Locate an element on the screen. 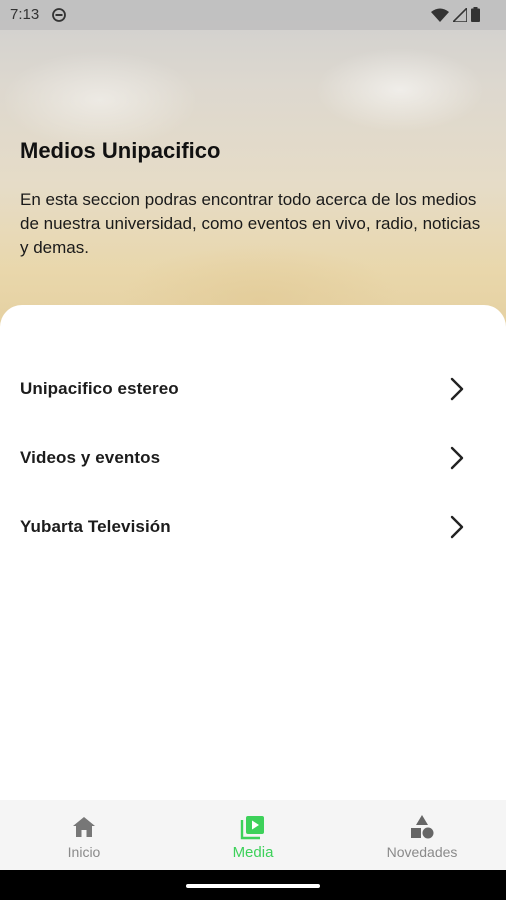  home-gesture-handle is located at coordinates (253, 886).